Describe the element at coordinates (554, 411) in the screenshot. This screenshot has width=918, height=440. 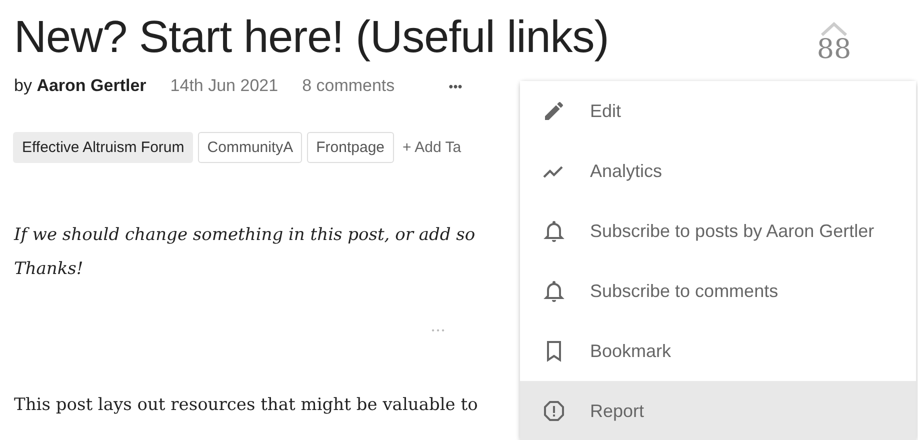
I see `report-icon` at that location.